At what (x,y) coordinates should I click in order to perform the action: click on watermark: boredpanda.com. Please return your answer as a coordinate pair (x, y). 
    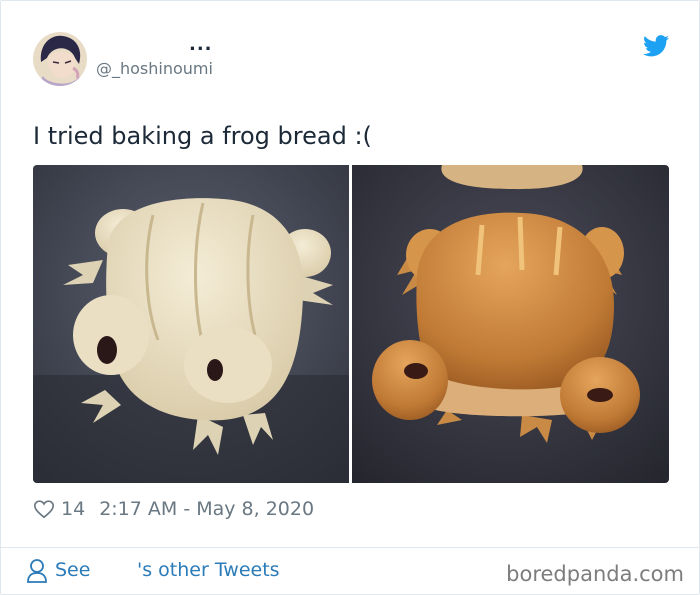
    Looking at the image, I should click on (595, 574).